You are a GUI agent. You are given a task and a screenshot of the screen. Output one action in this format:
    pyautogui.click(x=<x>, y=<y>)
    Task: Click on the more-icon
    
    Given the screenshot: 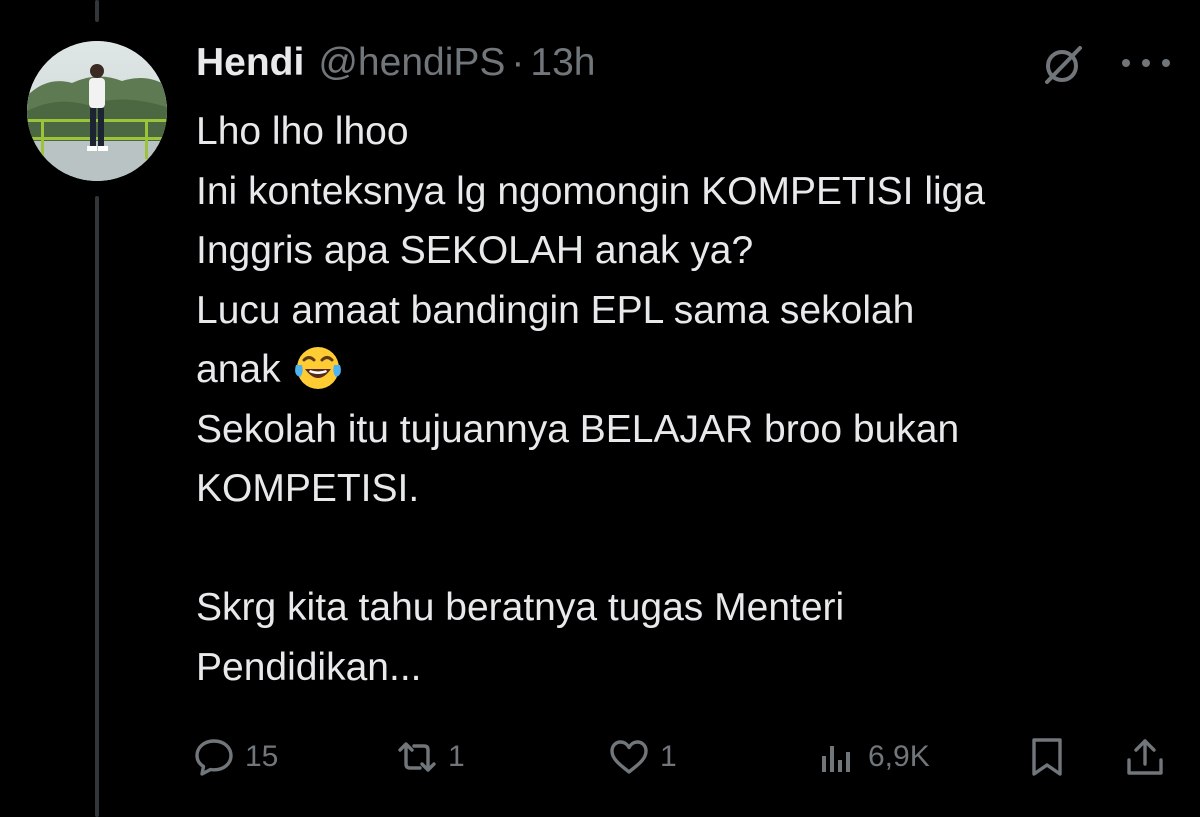 What is the action you would take?
    pyautogui.click(x=1146, y=63)
    